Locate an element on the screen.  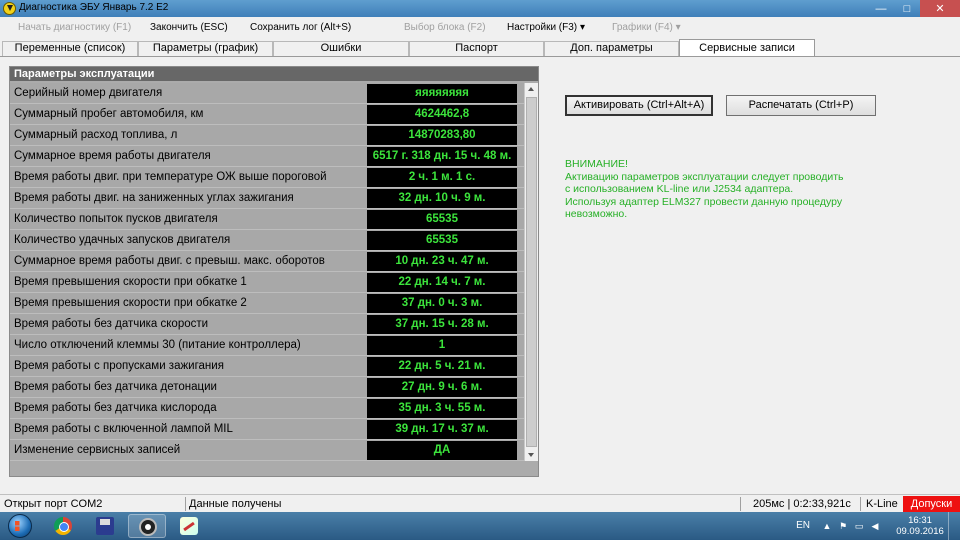
taskbar-app-diagnostics is located at coordinates (147, 526).